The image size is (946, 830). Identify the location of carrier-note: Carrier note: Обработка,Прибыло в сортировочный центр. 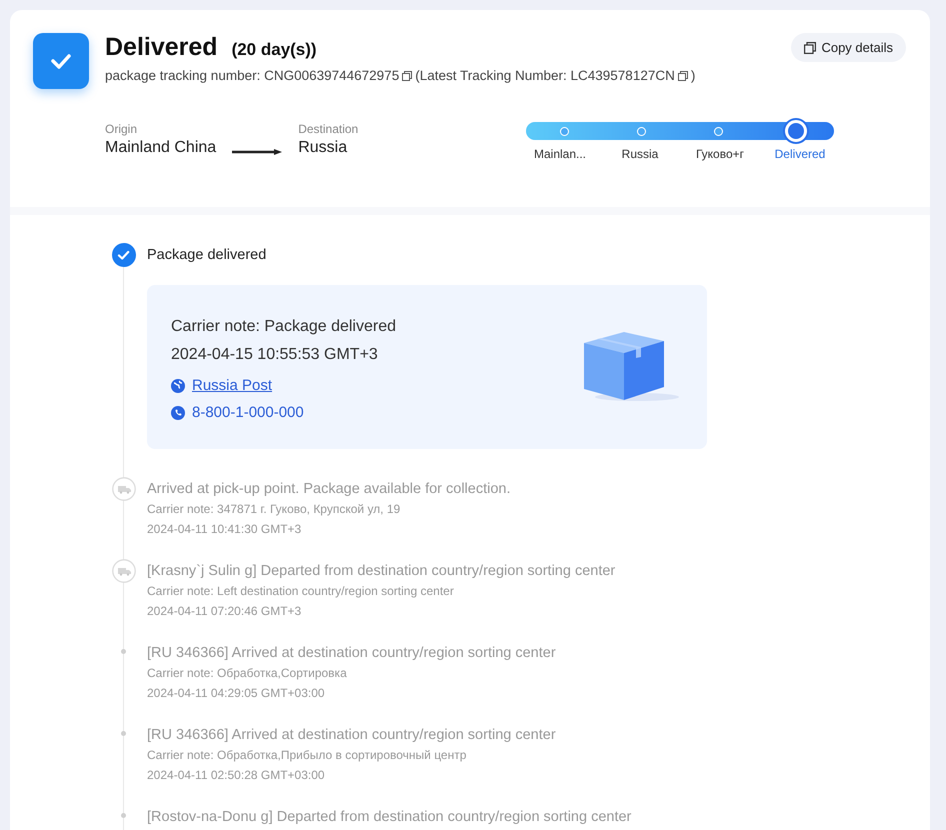
(307, 755).